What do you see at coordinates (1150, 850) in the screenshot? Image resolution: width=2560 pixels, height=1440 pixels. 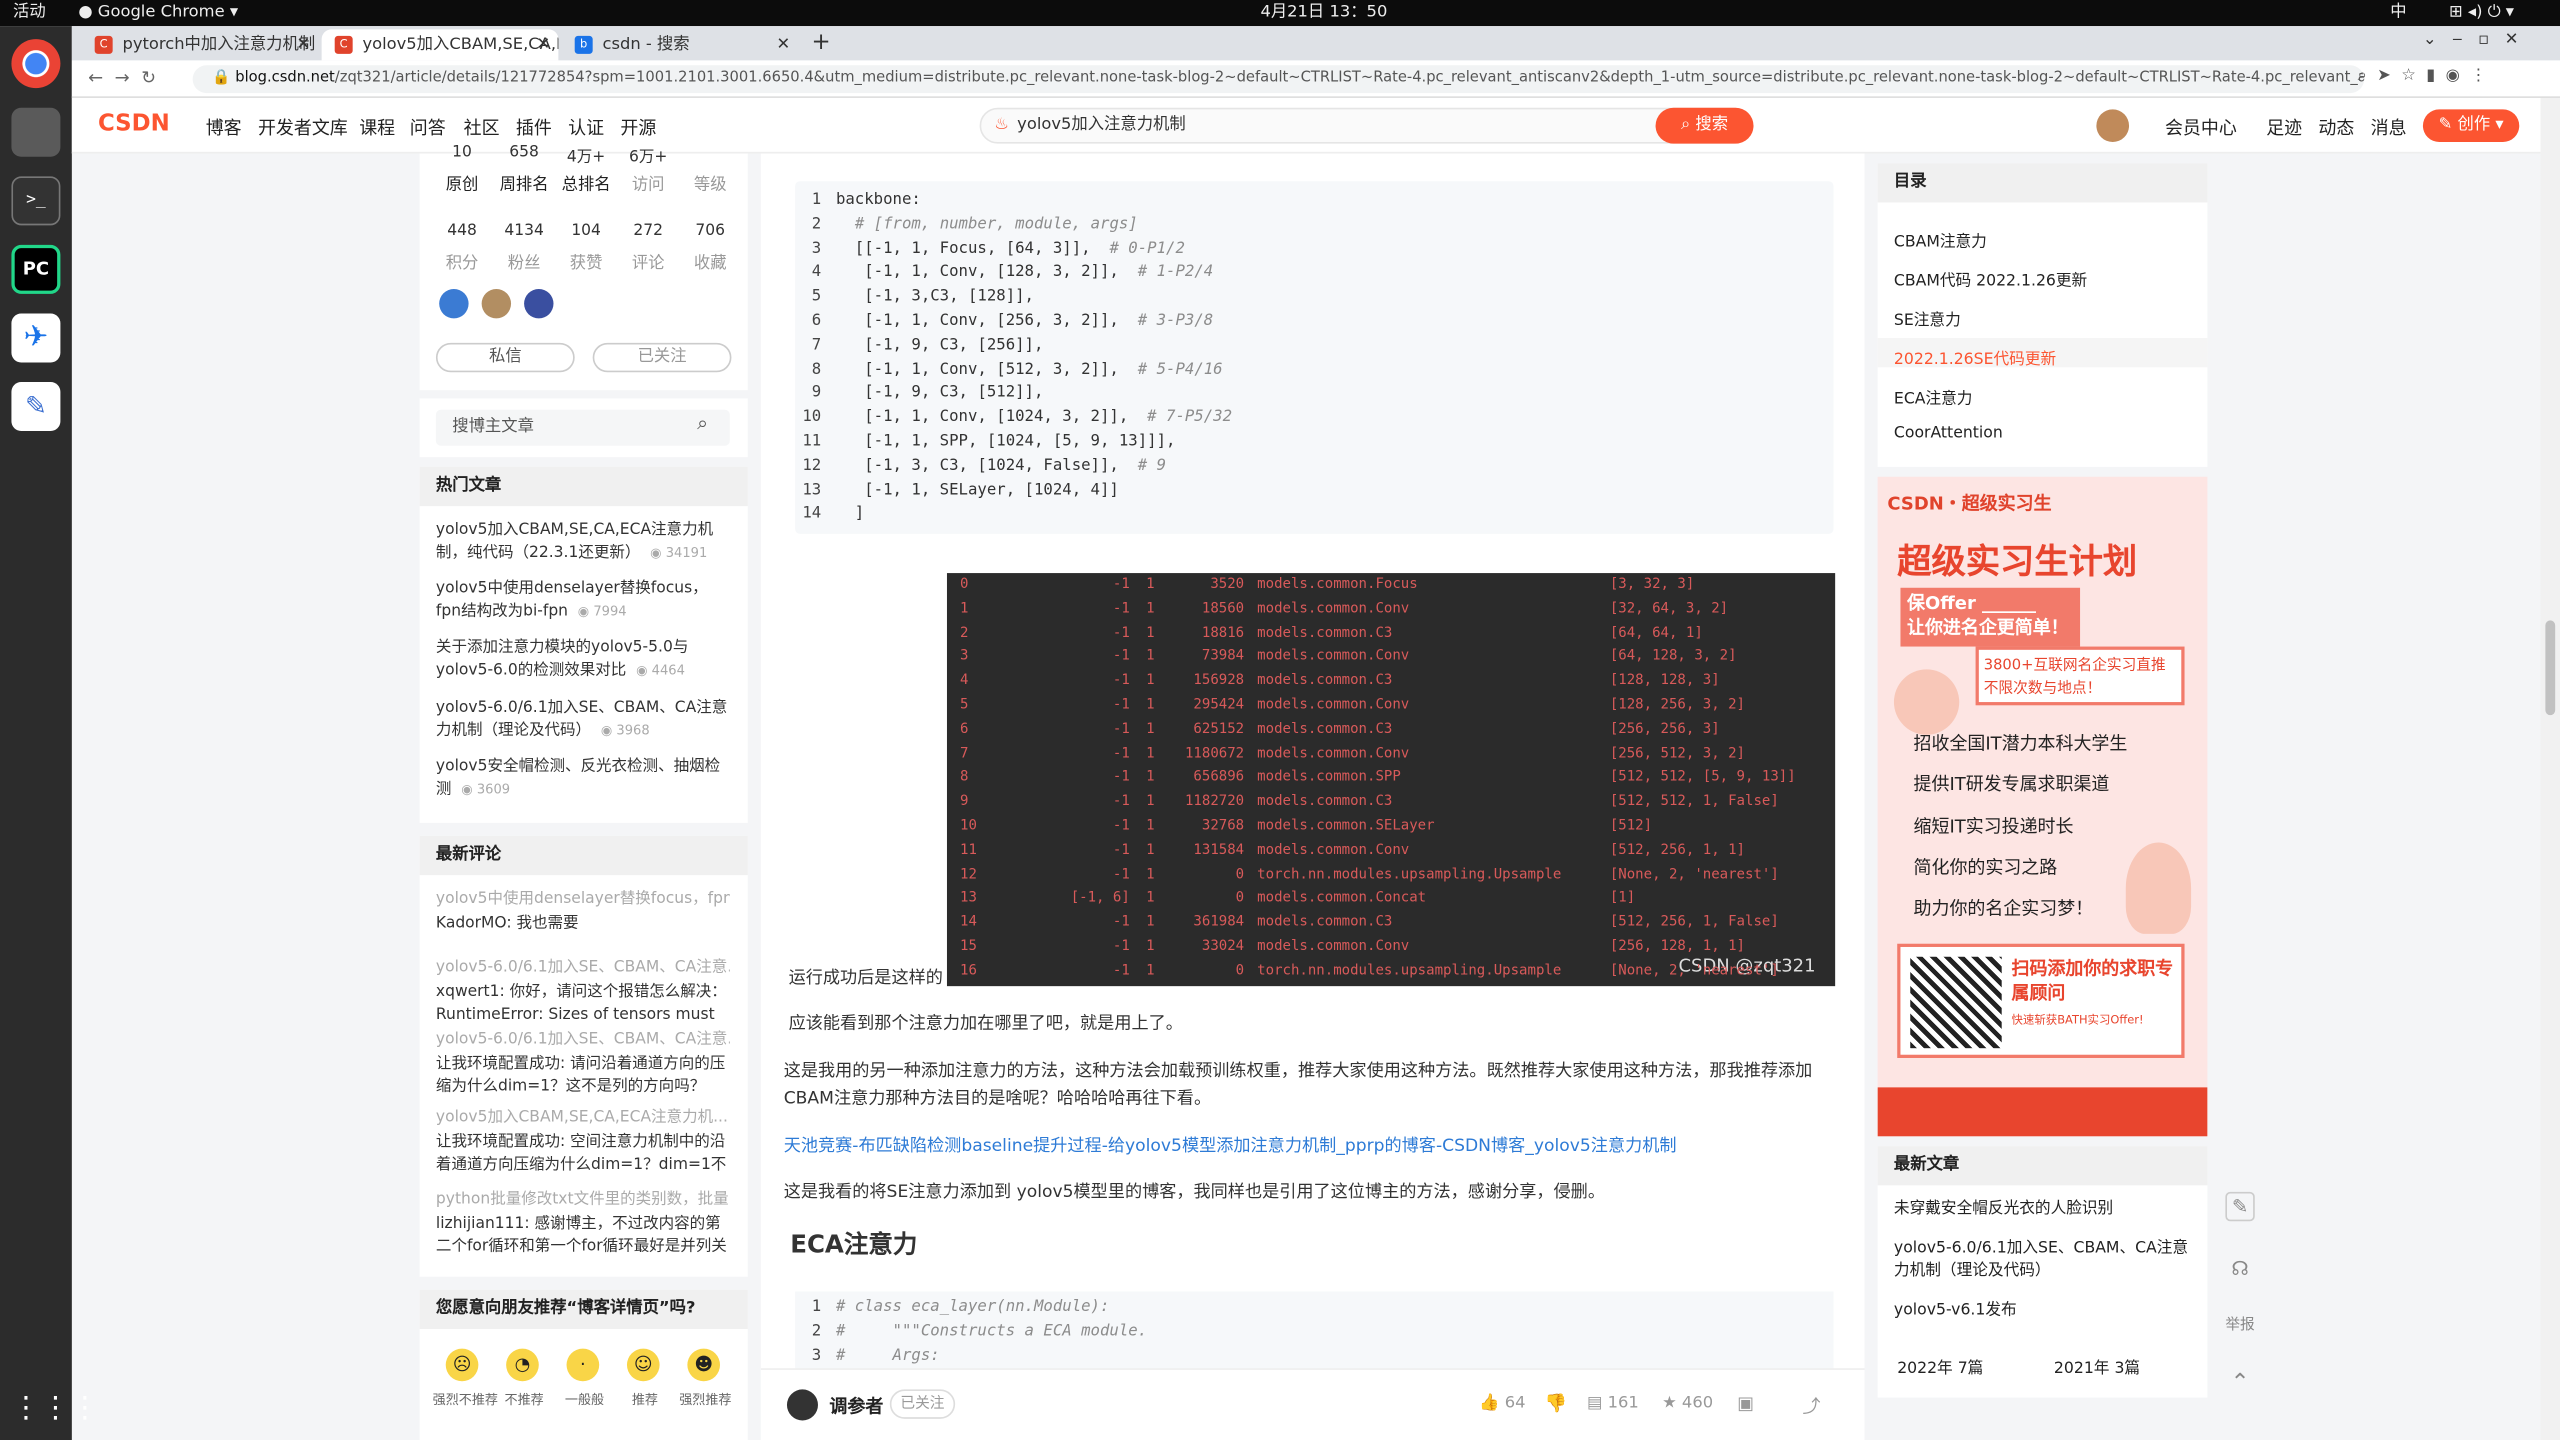 I see `terminal-cell: 1` at bounding box center [1150, 850].